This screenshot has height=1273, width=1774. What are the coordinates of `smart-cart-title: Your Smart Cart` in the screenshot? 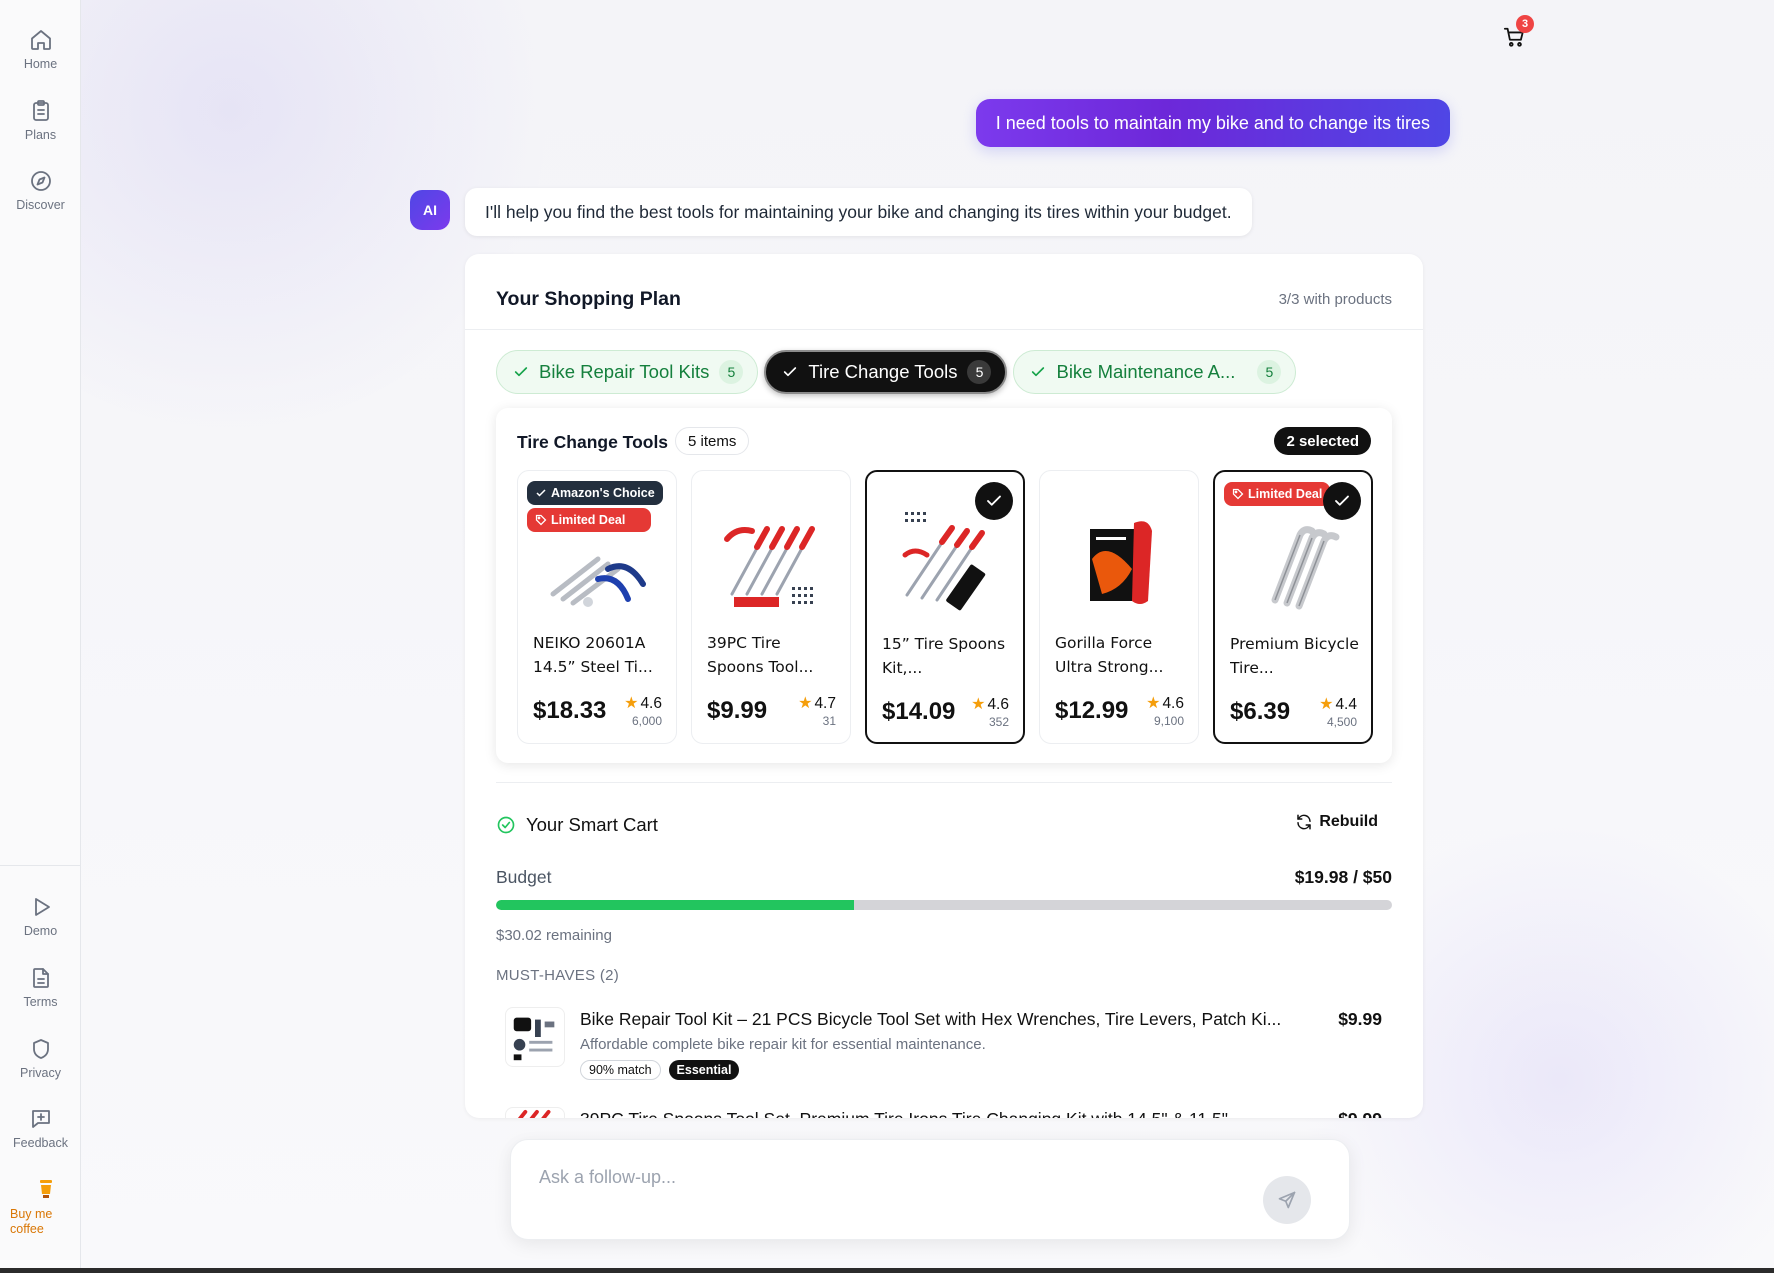 It's located at (577, 825).